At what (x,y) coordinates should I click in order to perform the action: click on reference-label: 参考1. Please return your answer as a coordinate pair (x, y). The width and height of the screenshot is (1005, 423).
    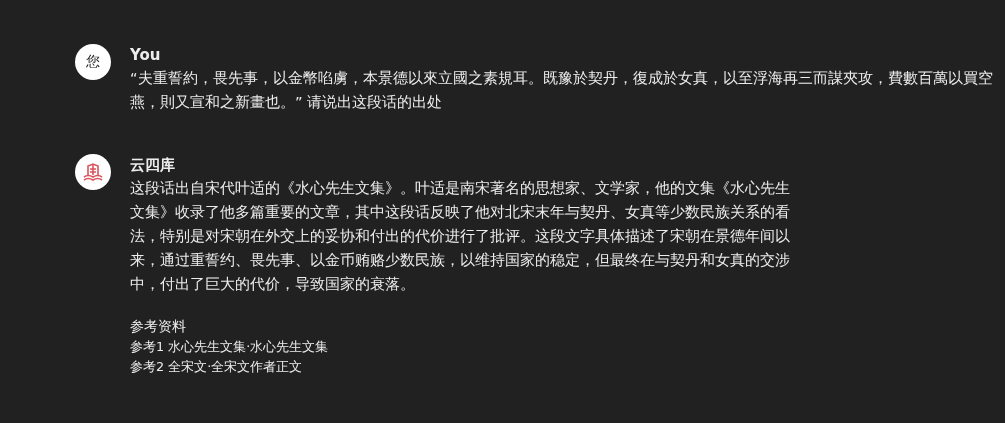
    Looking at the image, I should click on (147, 347).